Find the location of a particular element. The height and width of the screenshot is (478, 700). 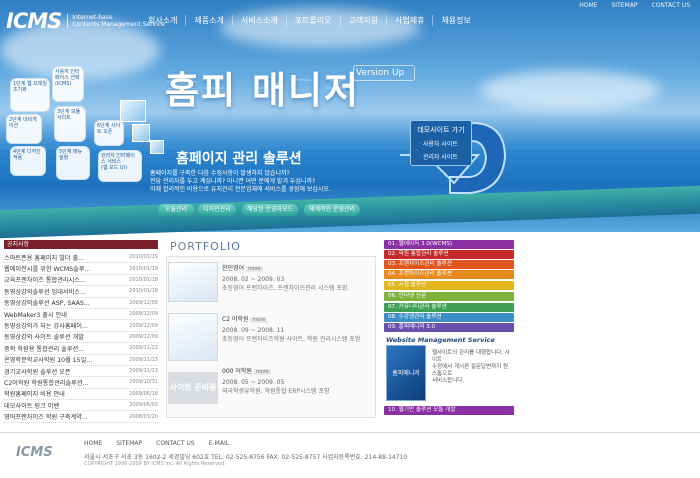

solution-menu-item: 10. 웹기반 솔루션 모듈 개발 is located at coordinates (449, 410).